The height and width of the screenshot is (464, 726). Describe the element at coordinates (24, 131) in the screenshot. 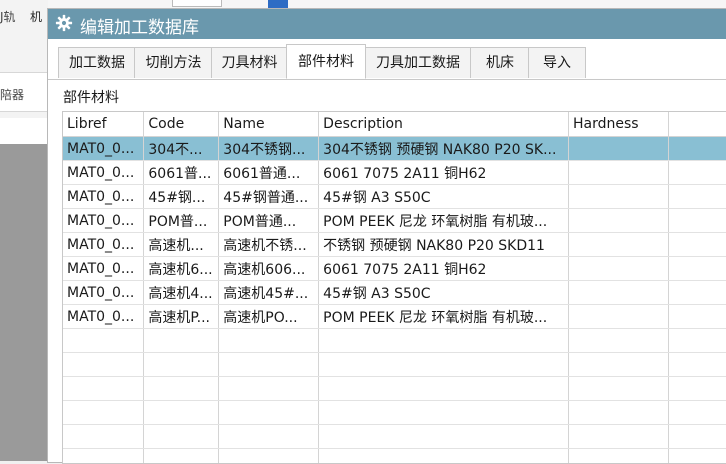

I see `background-field` at that location.